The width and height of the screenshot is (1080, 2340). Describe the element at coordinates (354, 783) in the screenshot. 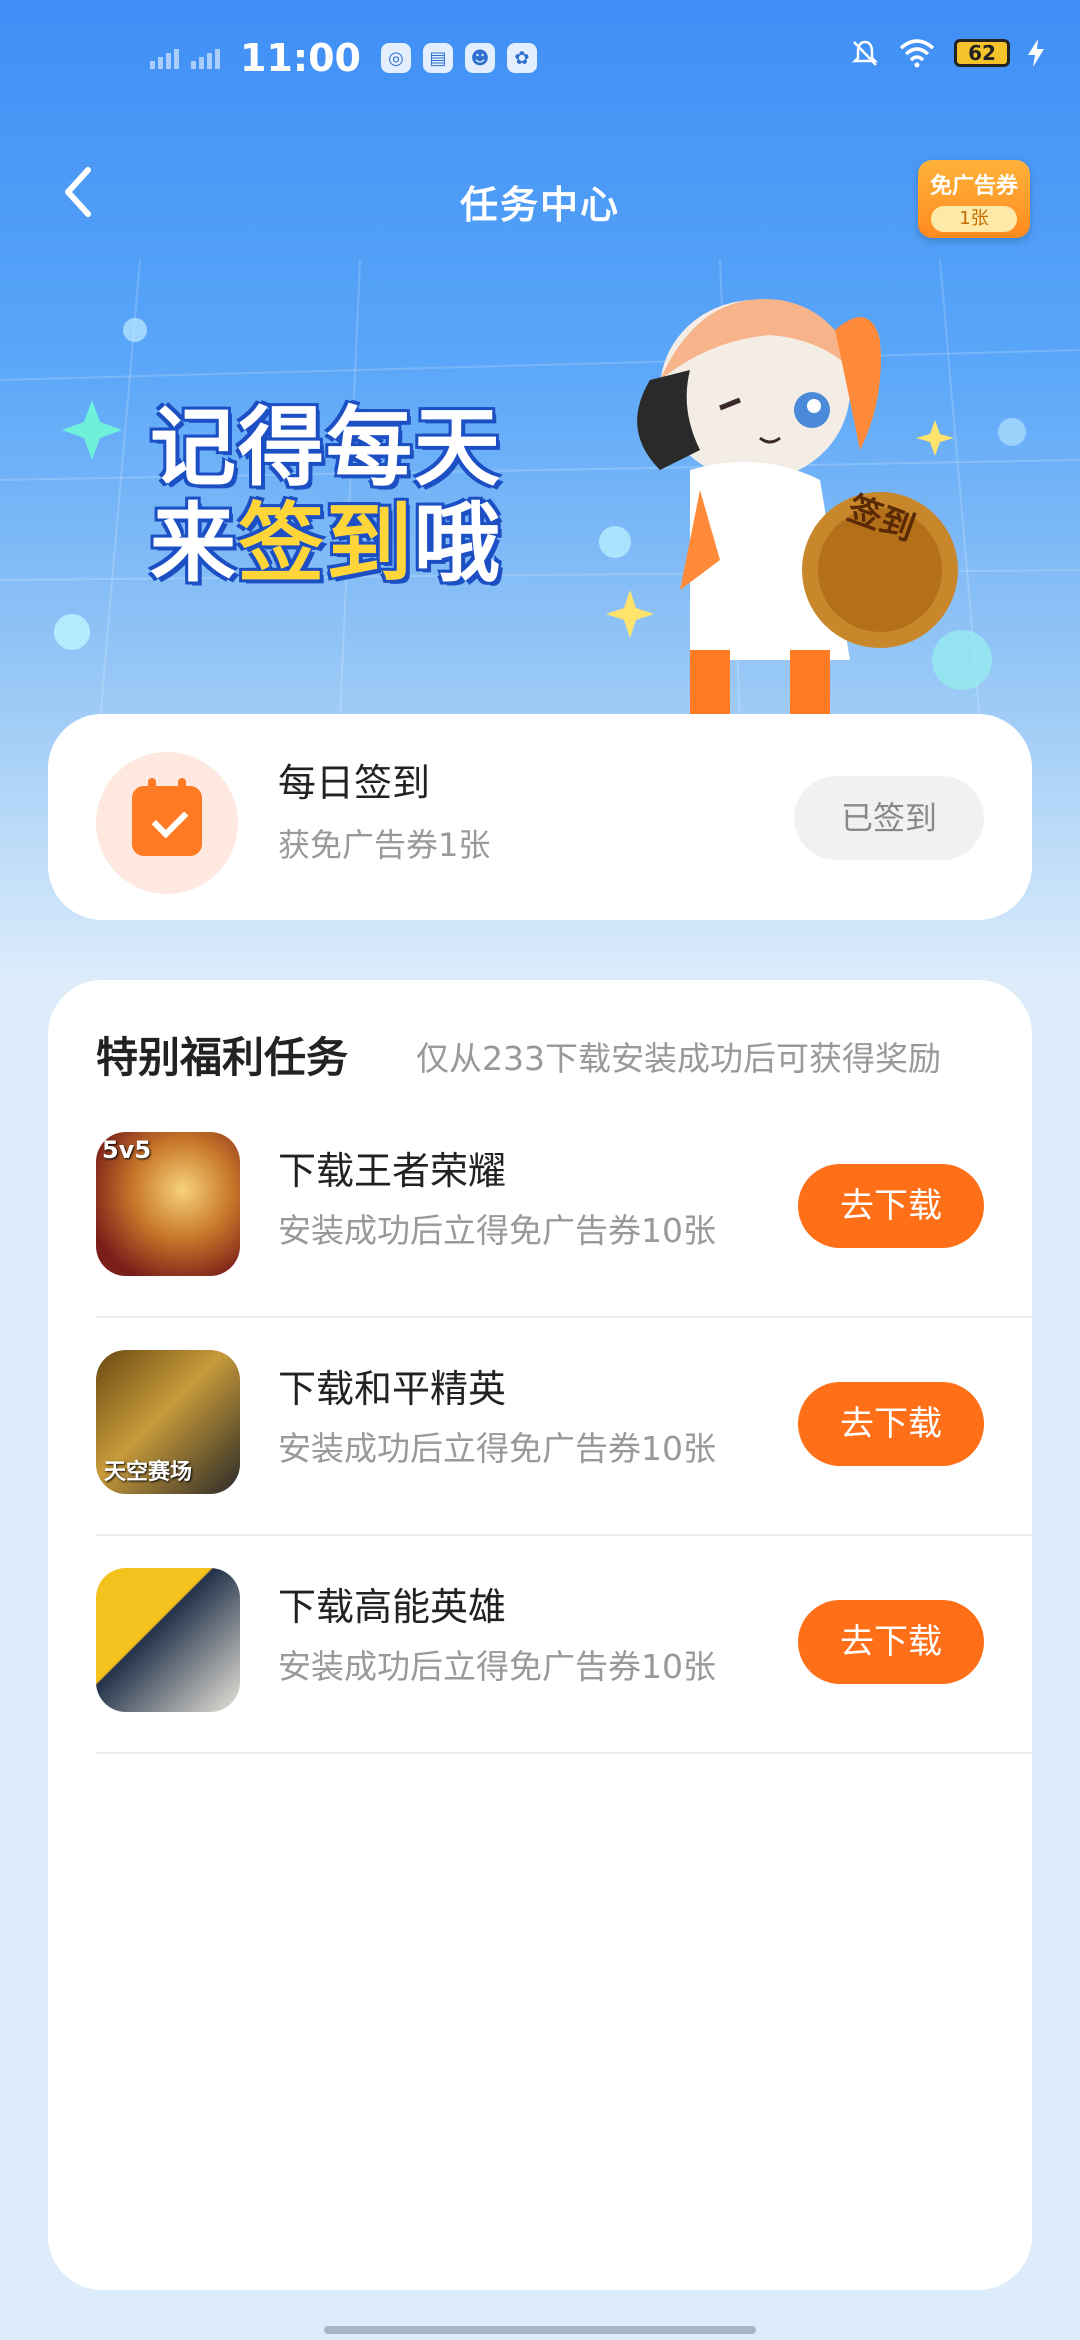

I see `checkin-title: 每日签到` at that location.